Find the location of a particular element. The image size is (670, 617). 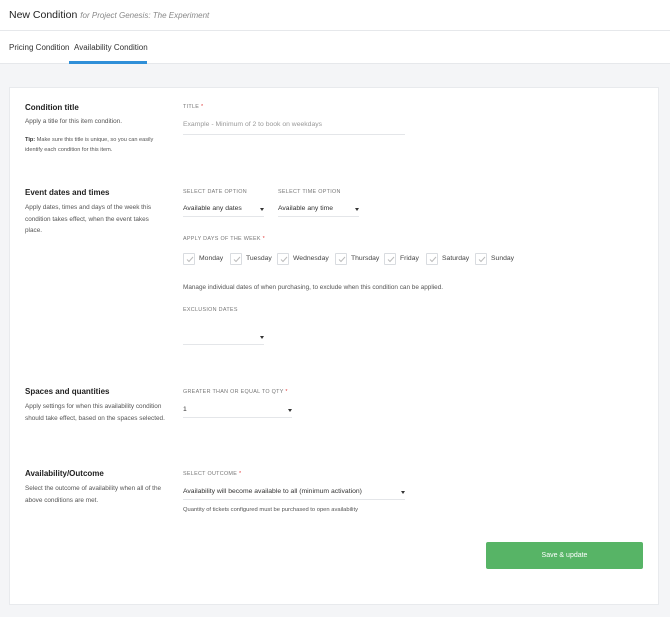

day-checkbox-thursday: Thursday is located at coordinates (358, 259).